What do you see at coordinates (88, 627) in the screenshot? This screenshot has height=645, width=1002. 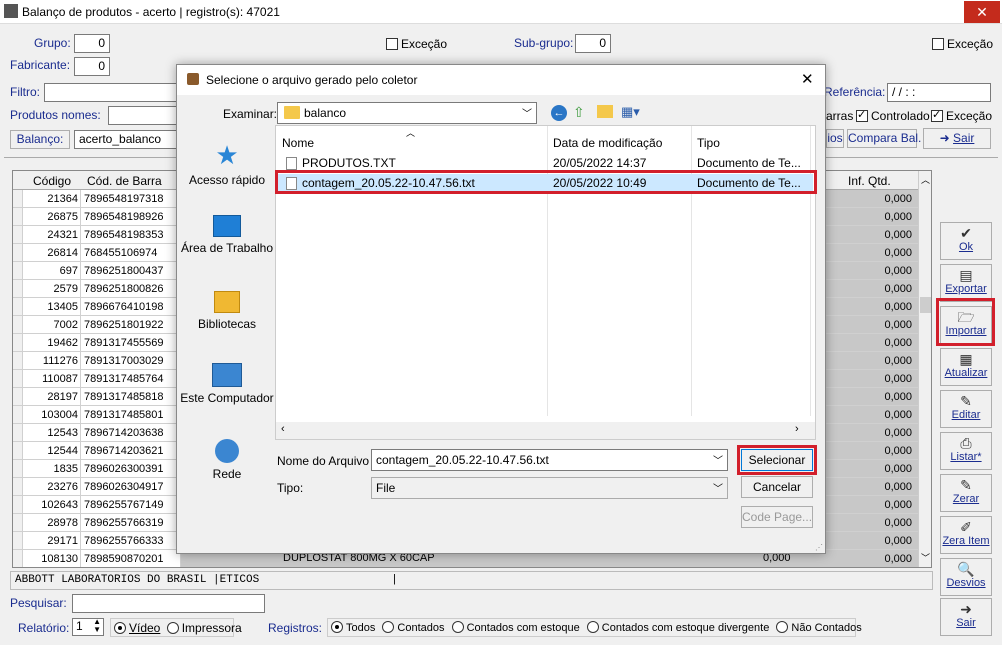 I see `relatorio-spinner: 1 ▲ ▼` at bounding box center [88, 627].